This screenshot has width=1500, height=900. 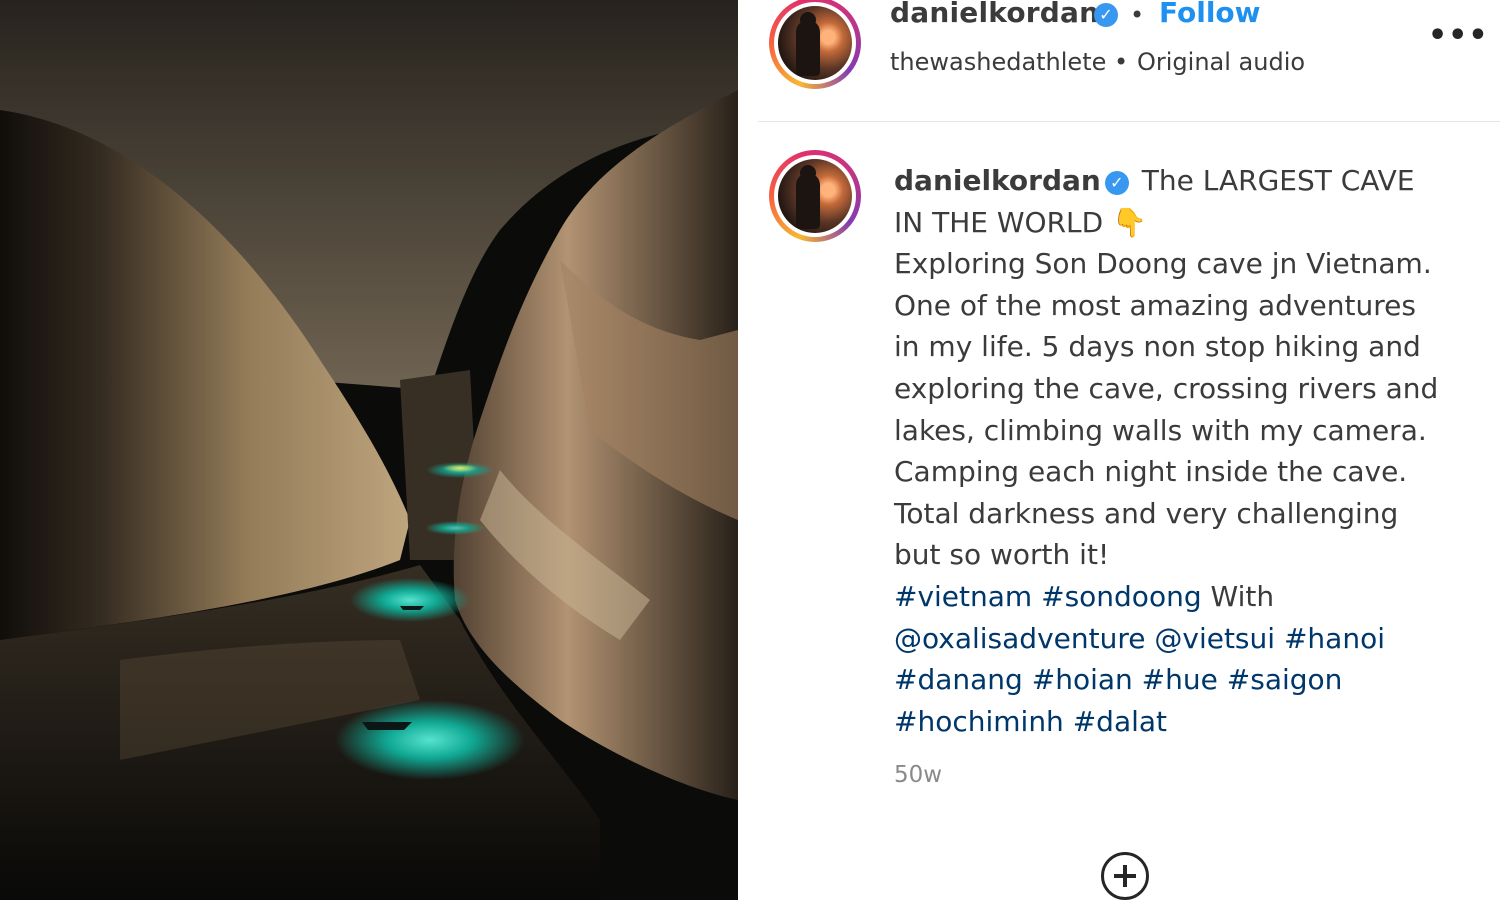 What do you see at coordinates (1184, 722) in the screenshot?
I see `caption-hashtags-line: #hochiminh #dalat` at bounding box center [1184, 722].